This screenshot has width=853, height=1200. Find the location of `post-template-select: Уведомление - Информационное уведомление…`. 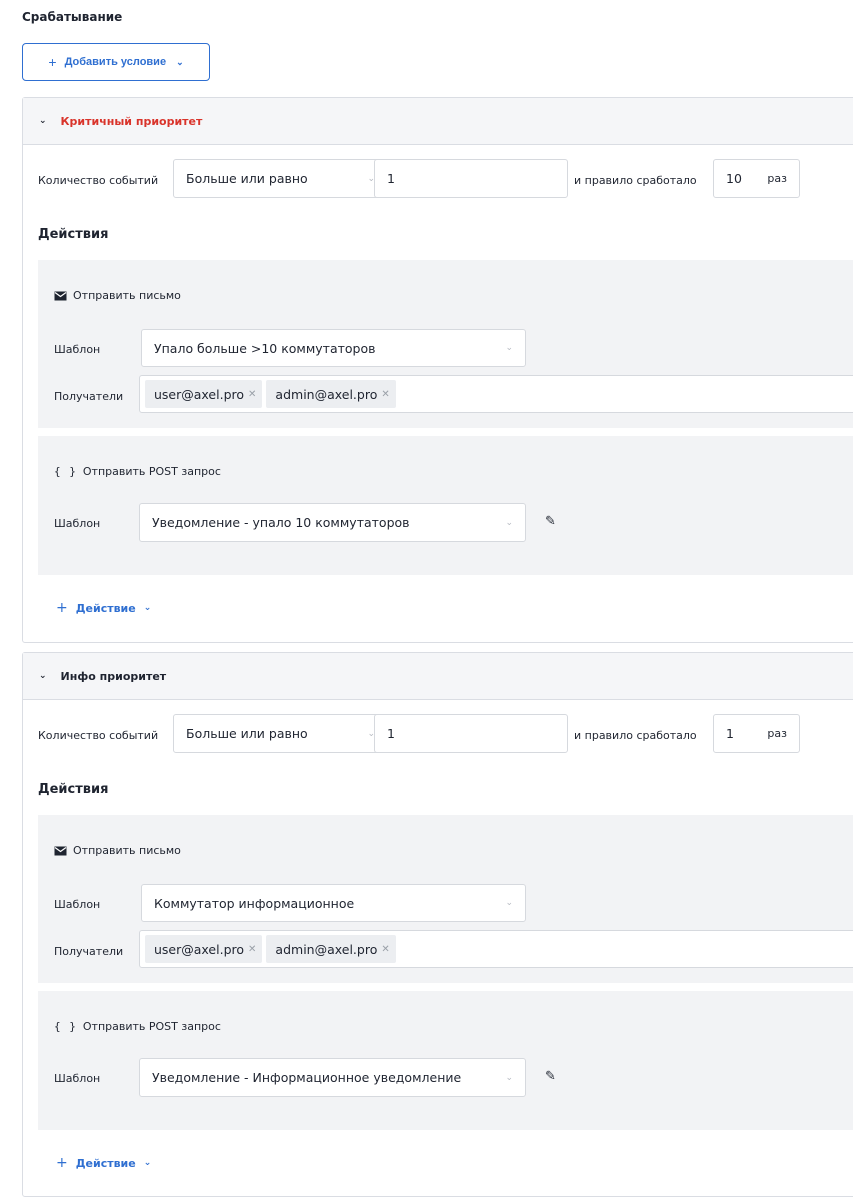

post-template-select: Уведомление - Информационное уведомление… is located at coordinates (332, 1077).